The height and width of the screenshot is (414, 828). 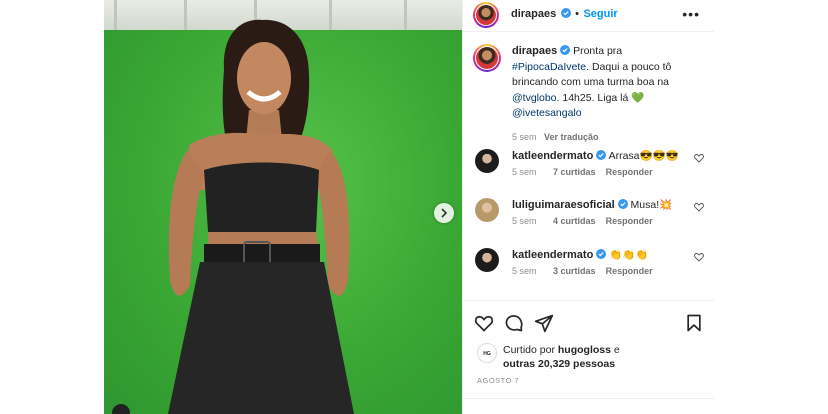 I want to click on caption-time: 5 sem, so click(x=524, y=136).